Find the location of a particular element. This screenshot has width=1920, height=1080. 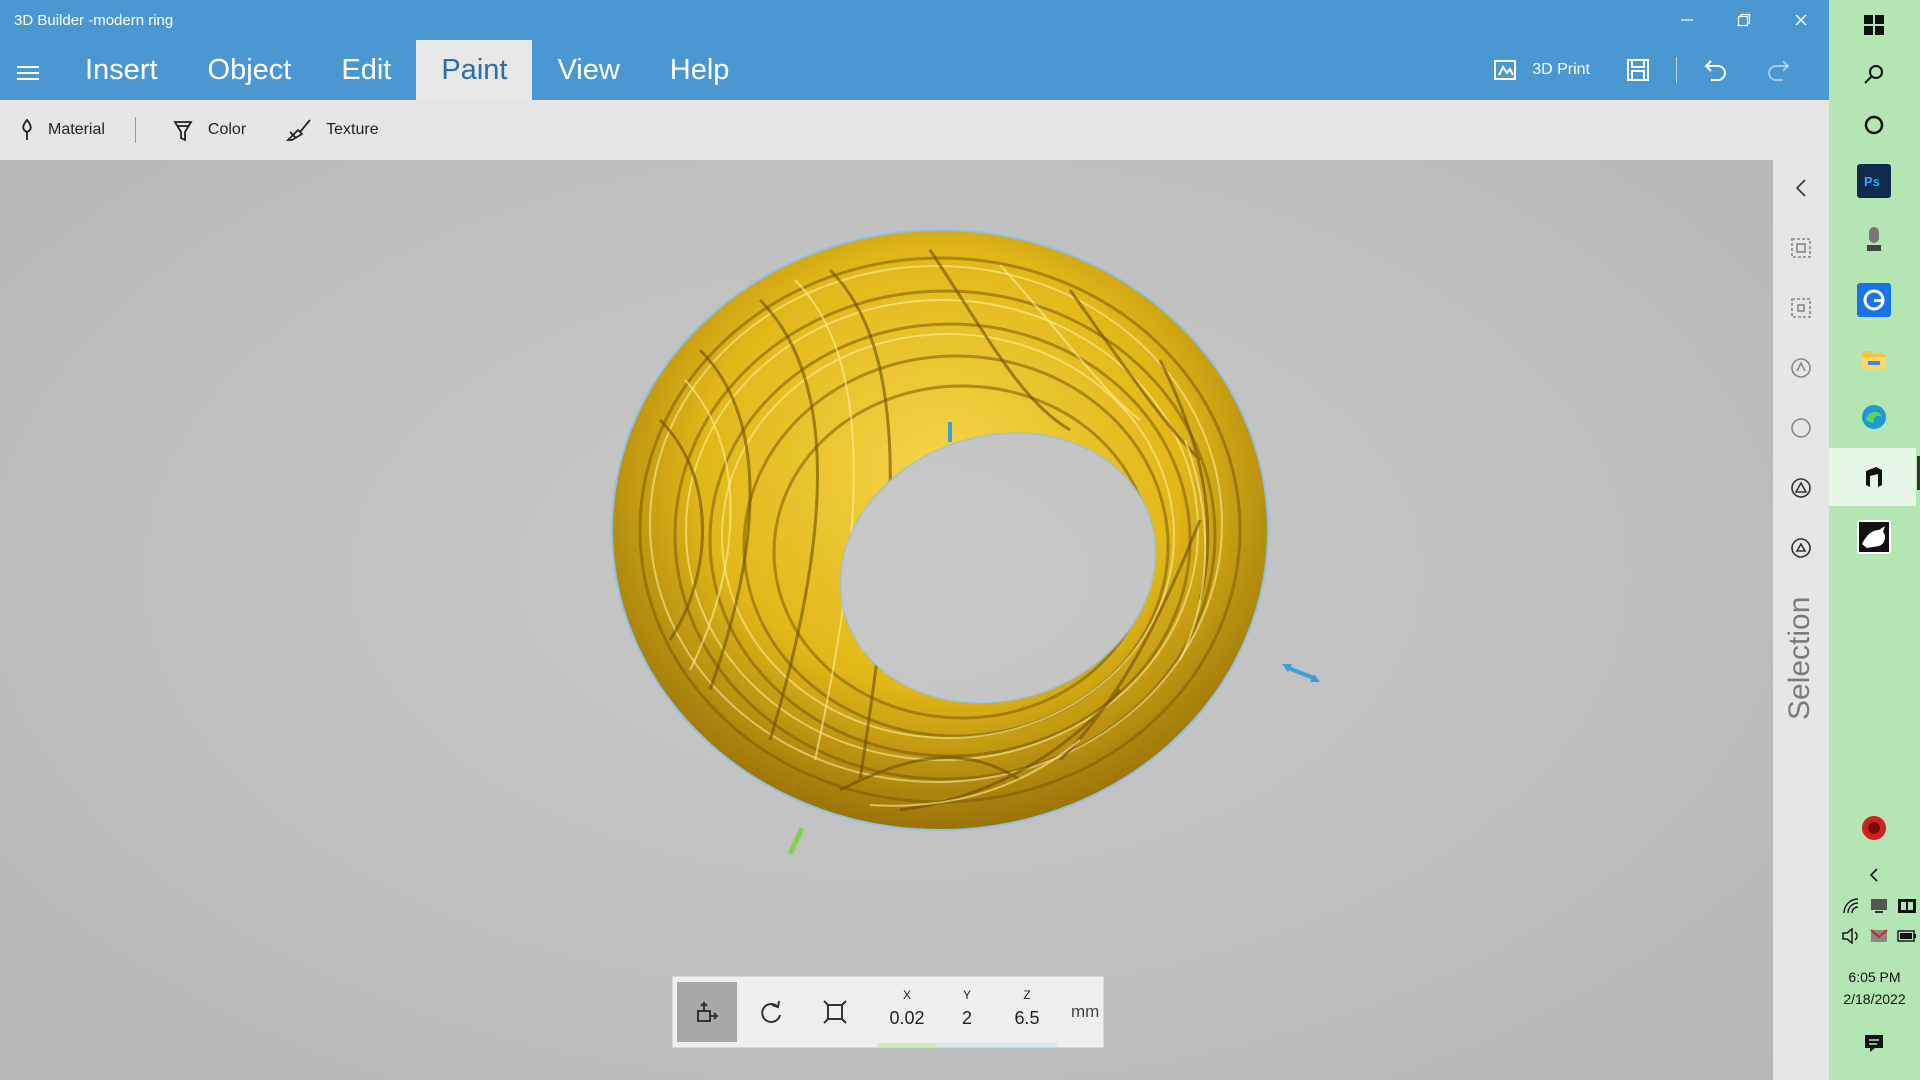

x-value-bar is located at coordinates (907, 1044).